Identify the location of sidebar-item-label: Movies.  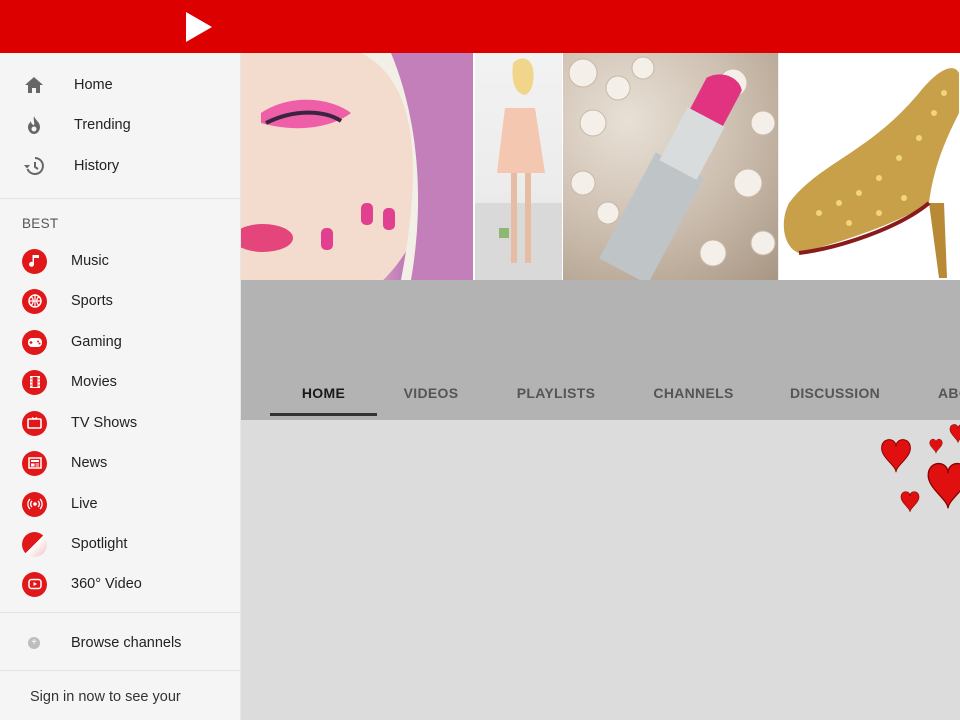
(94, 382).